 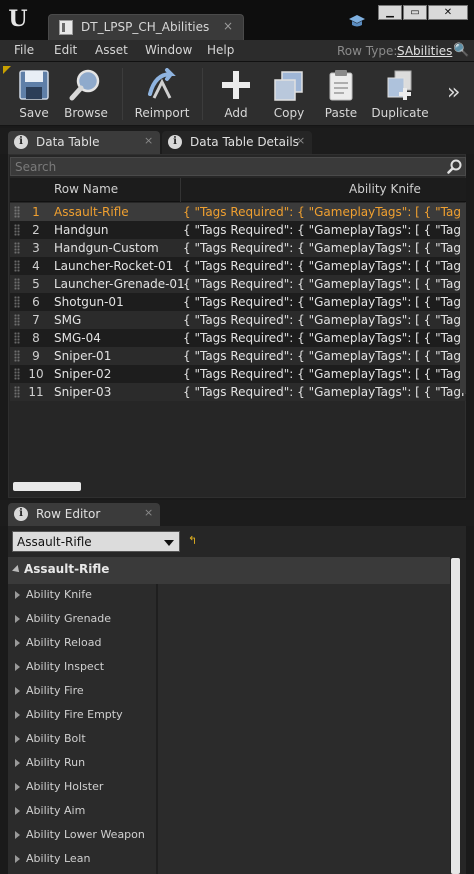 What do you see at coordinates (82, 620) in the screenshot?
I see `property-item: Ability Grenade` at bounding box center [82, 620].